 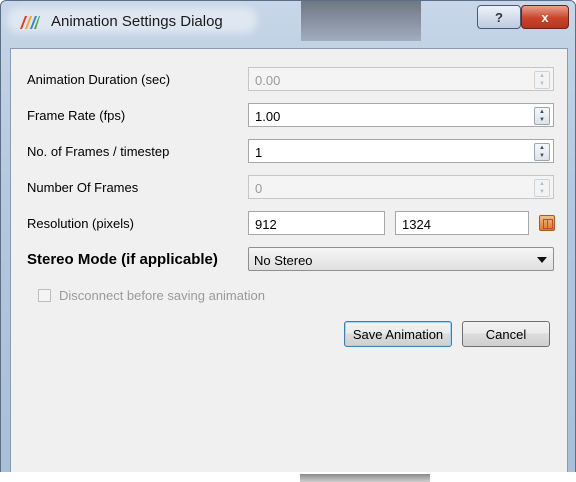 I want to click on frames-per-timestep-row: No. of Frames / timestep 1 ▲ ▼, so click(x=289, y=152).